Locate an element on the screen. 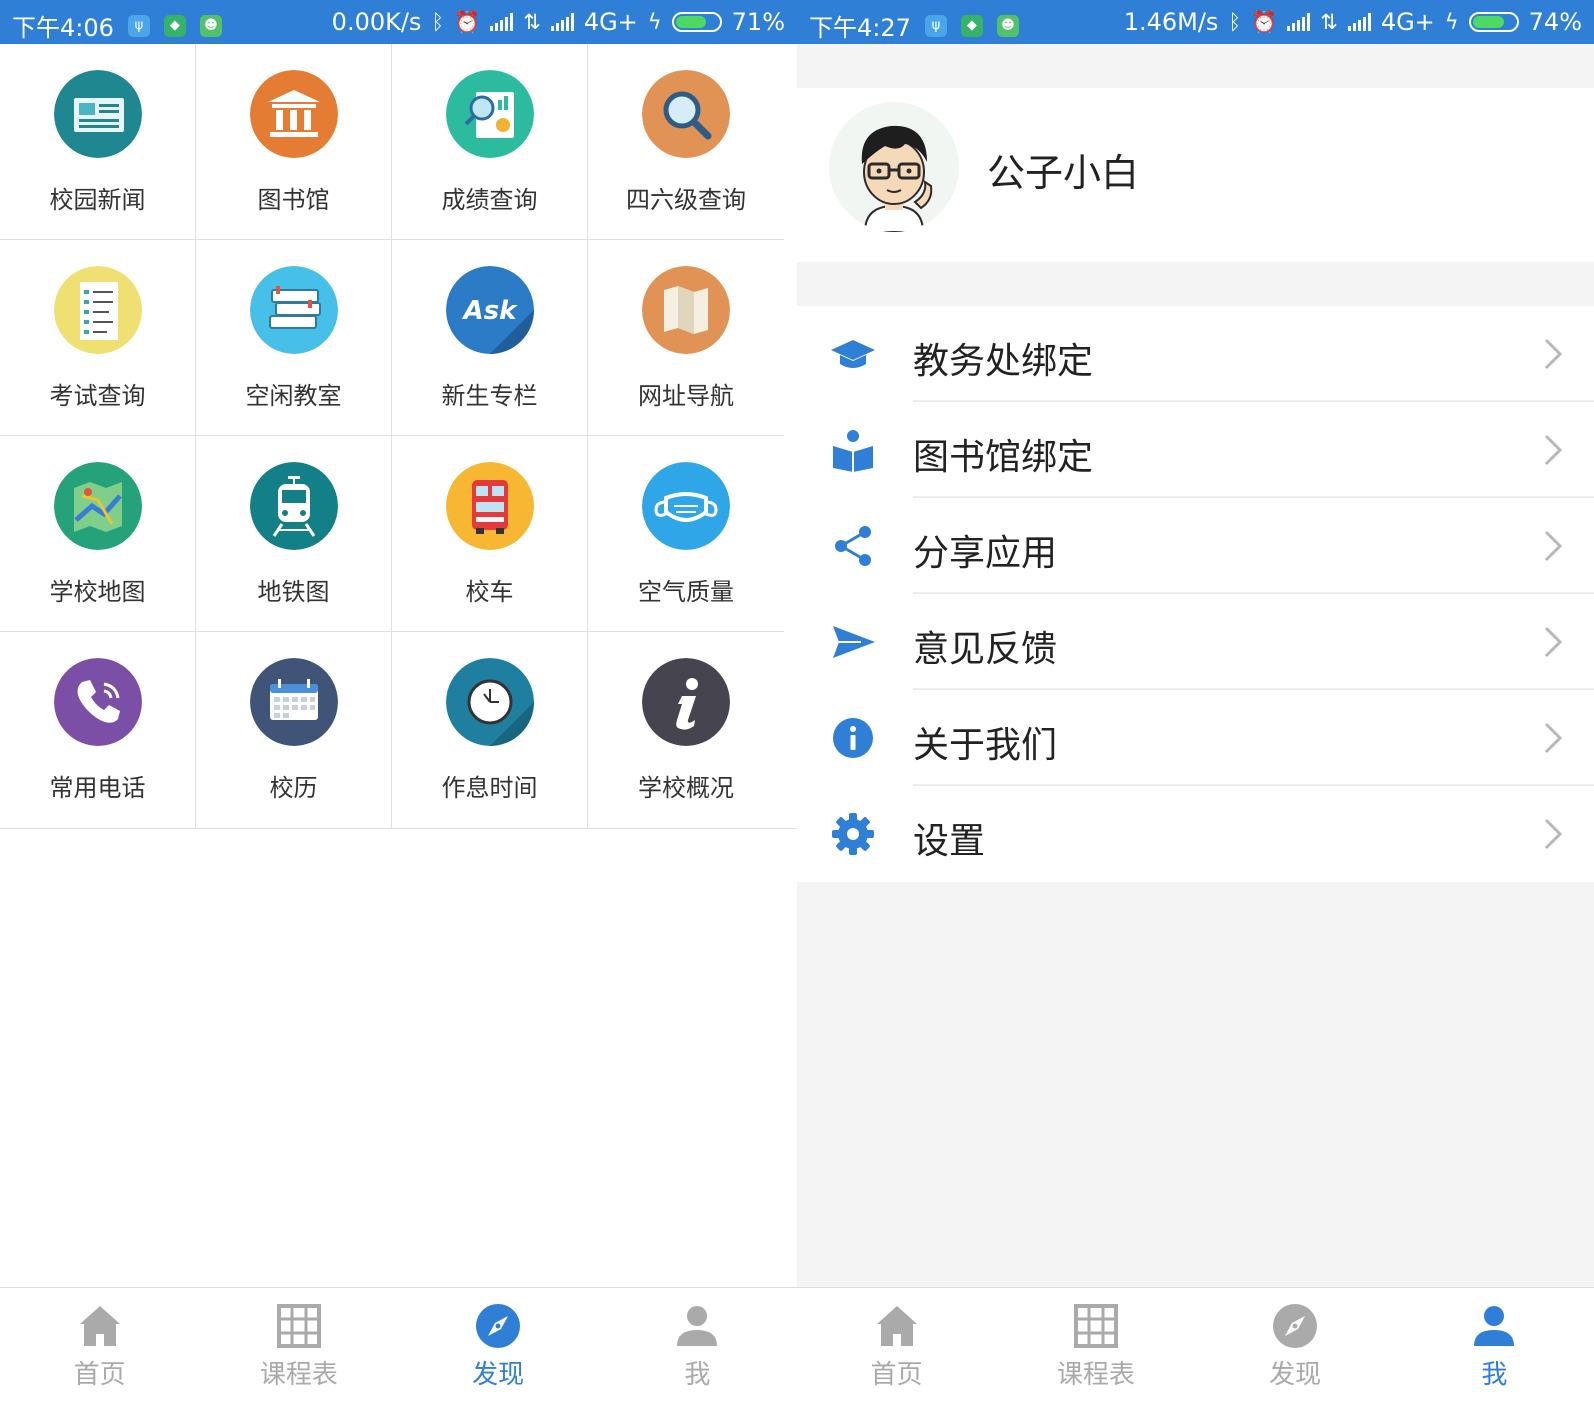 The width and height of the screenshot is (1594, 1417). menu-item-label: 教务处绑定 is located at coordinates (1003, 361).